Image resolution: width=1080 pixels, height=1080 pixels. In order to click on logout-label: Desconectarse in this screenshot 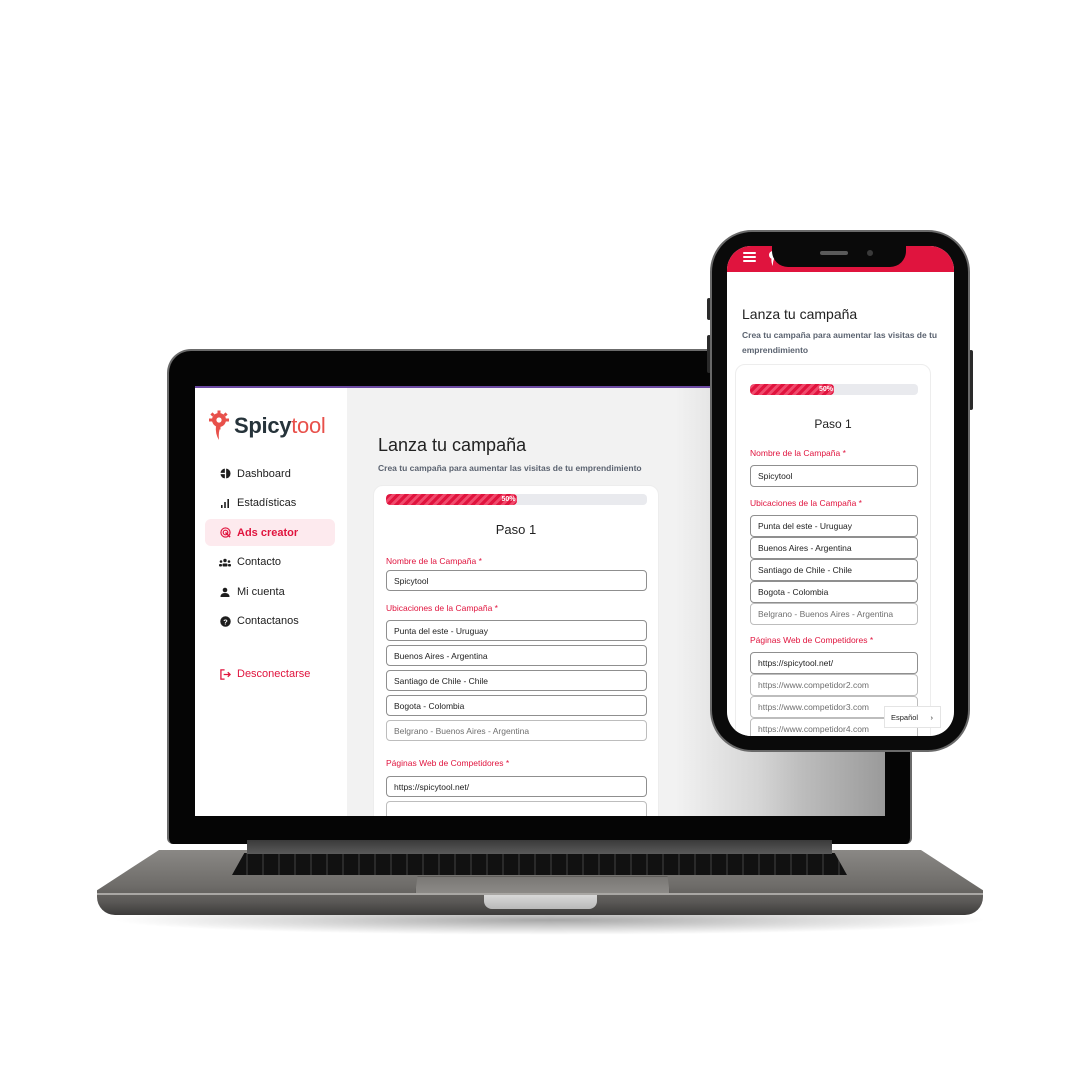, I will do `click(274, 674)`.